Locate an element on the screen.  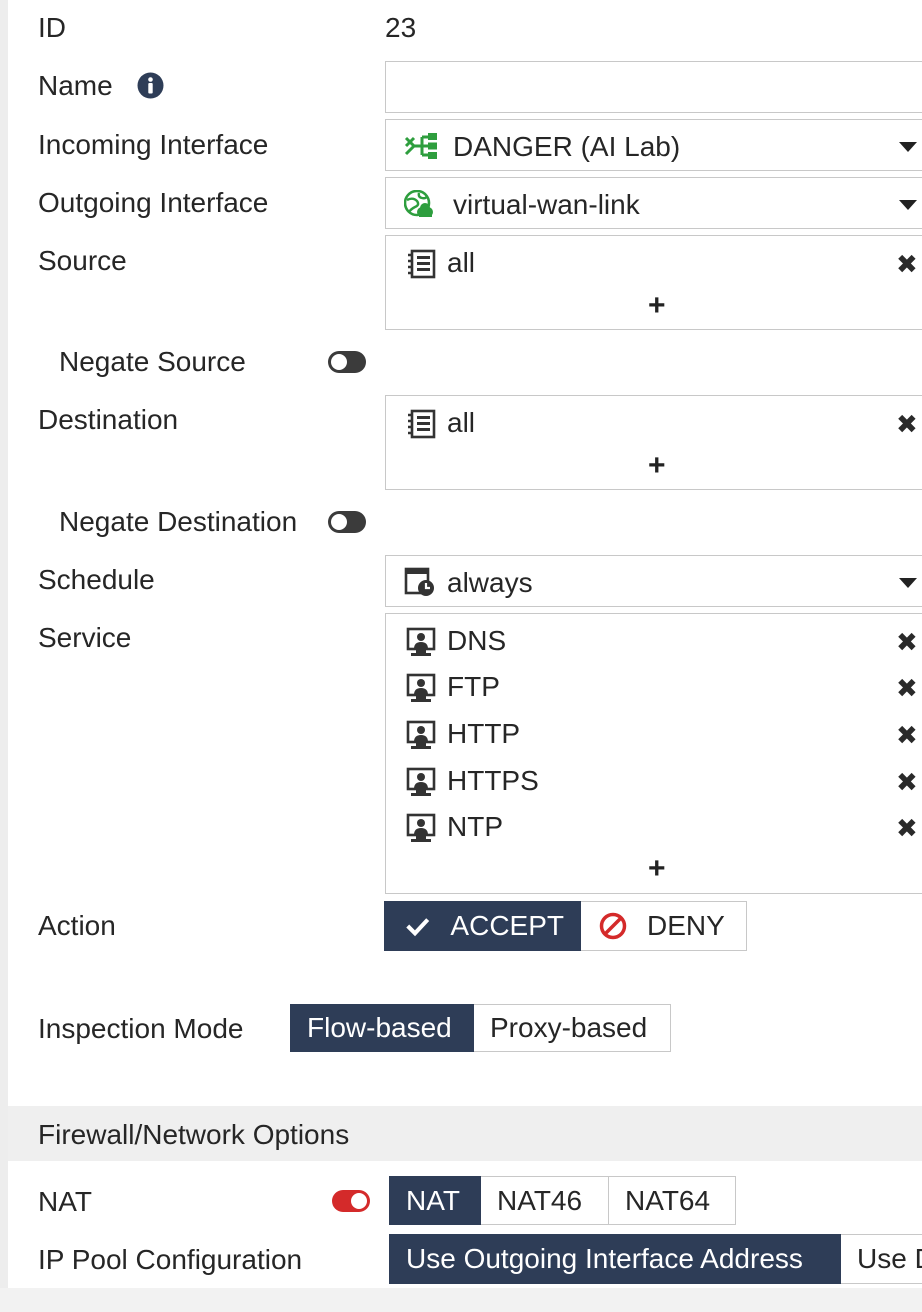
globe-cloud-icon is located at coordinates (418, 203).